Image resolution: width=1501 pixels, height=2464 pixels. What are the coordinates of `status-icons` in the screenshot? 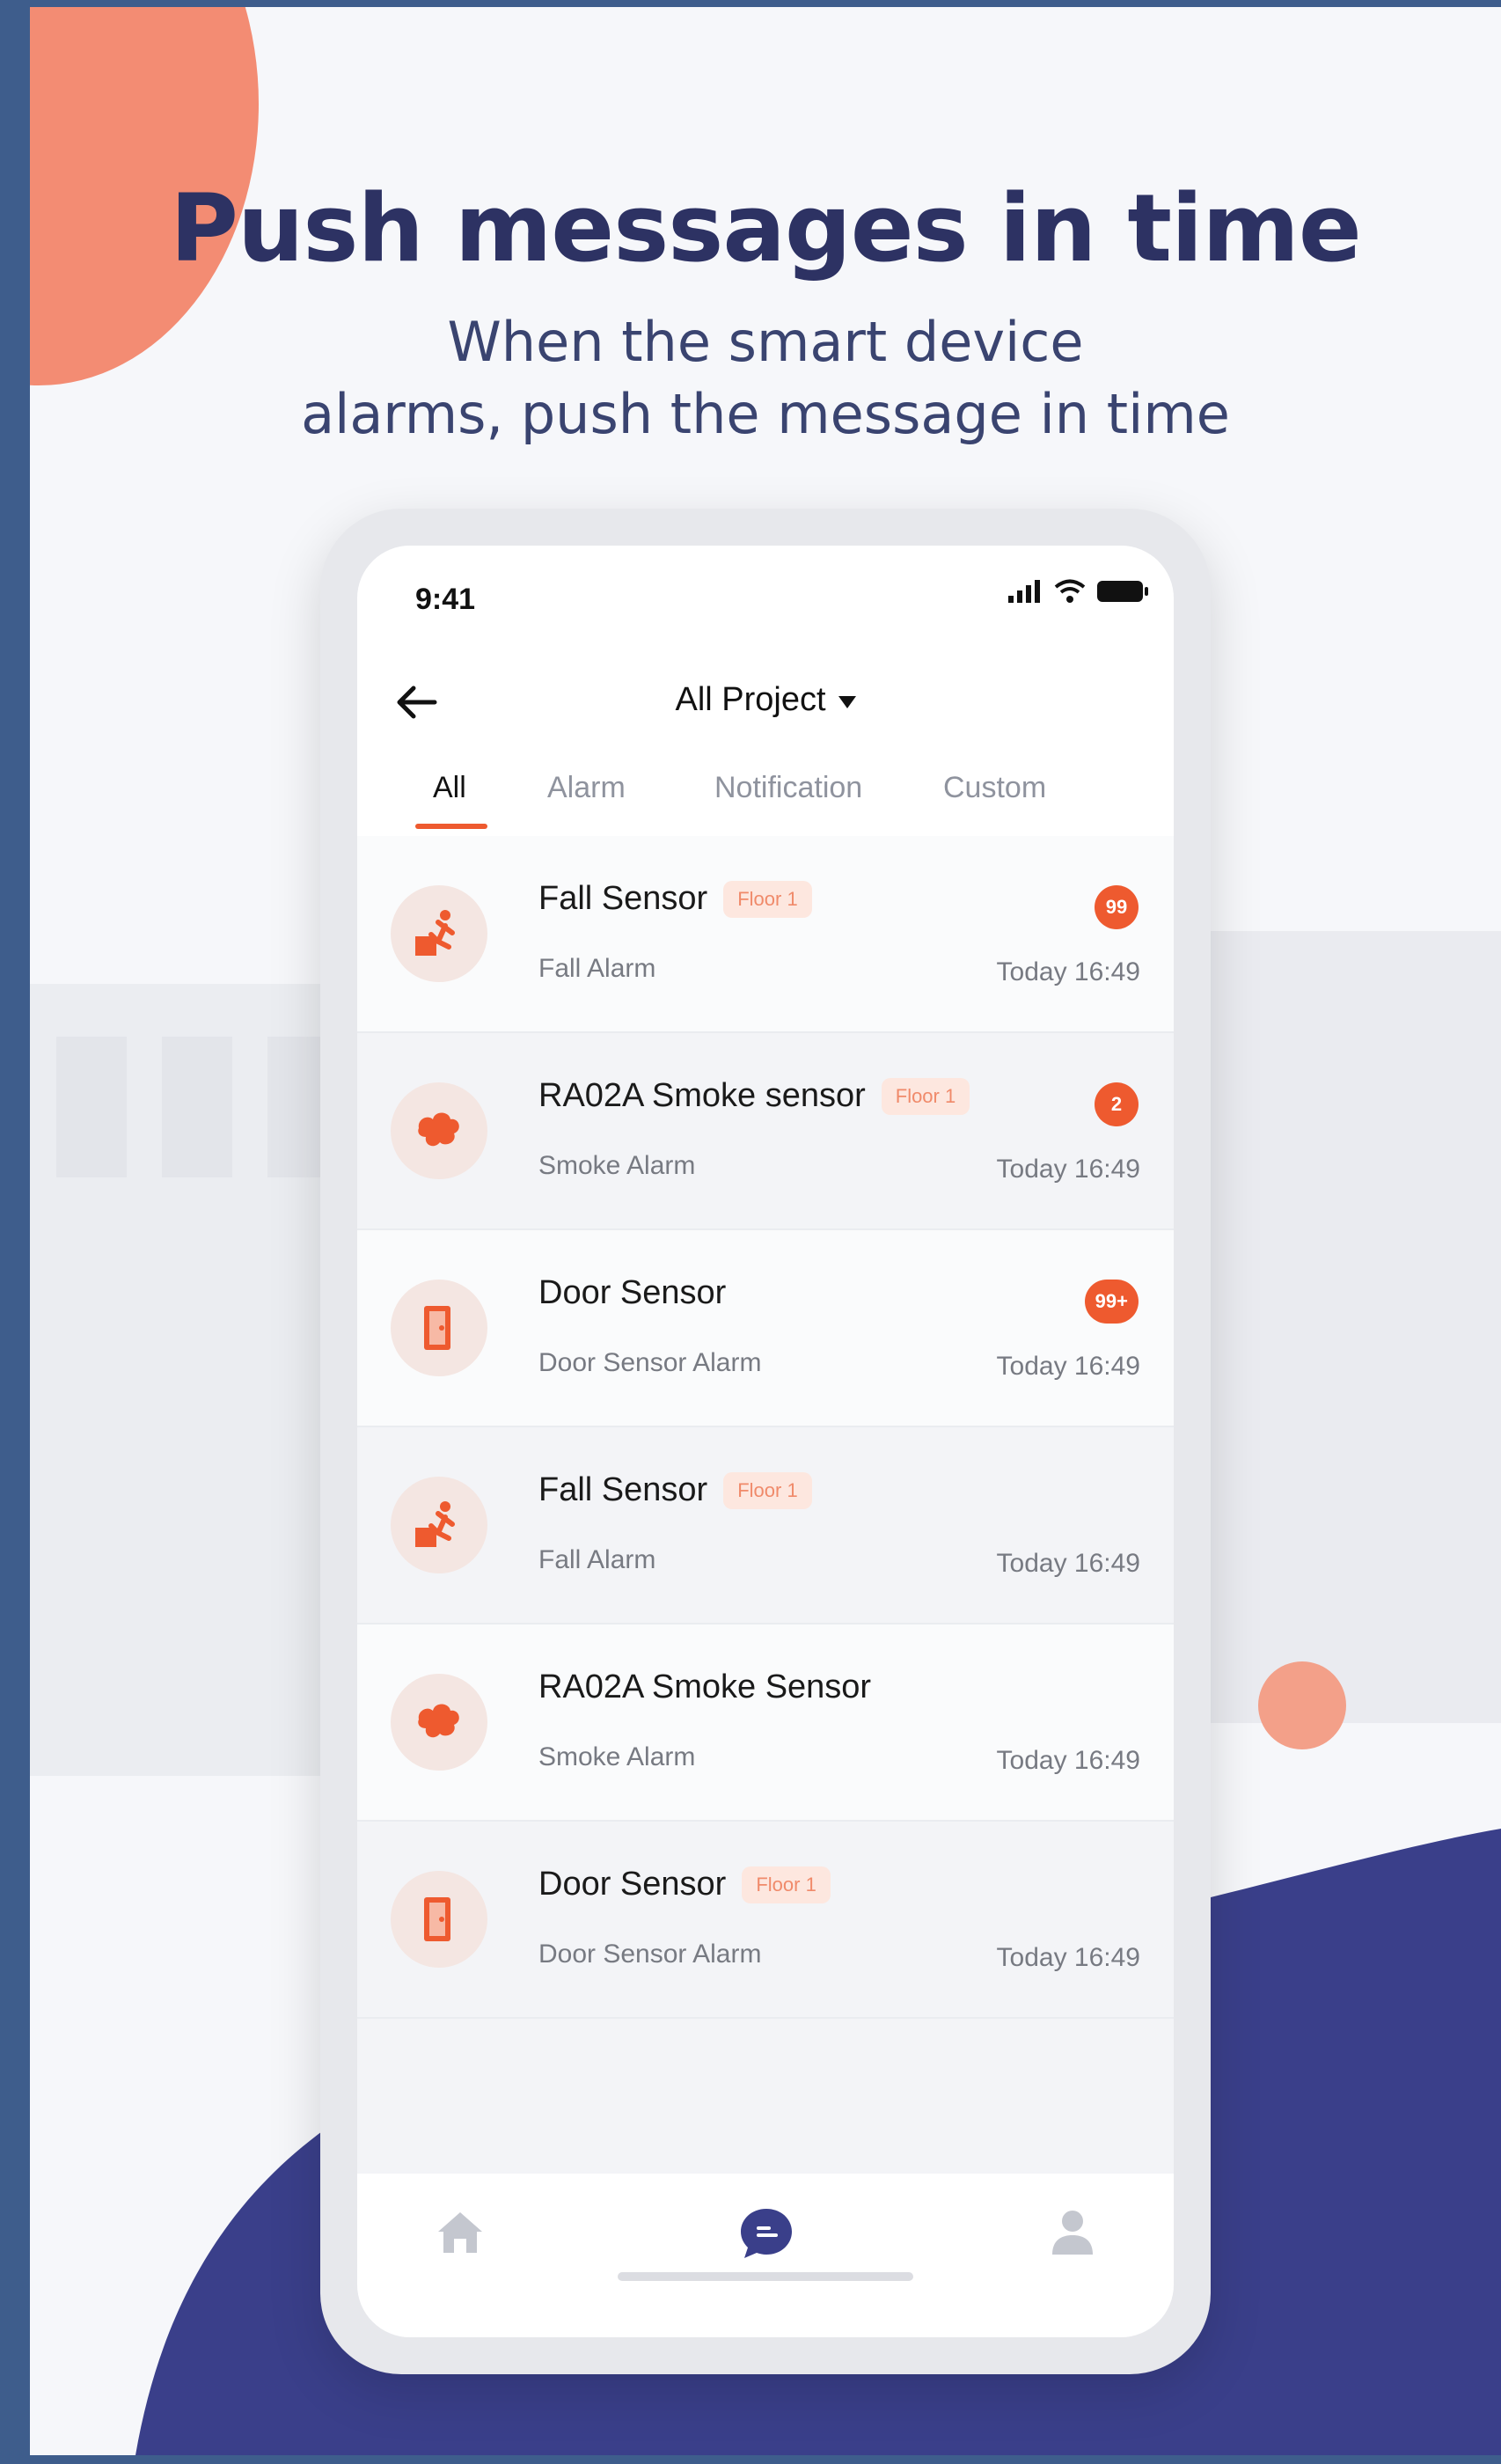 It's located at (1078, 592).